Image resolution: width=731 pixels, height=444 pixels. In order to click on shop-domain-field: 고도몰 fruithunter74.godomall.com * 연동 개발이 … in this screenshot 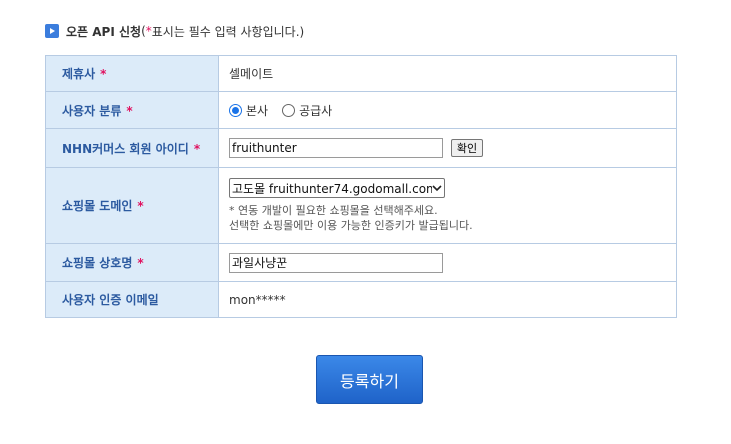, I will do `click(447, 205)`.